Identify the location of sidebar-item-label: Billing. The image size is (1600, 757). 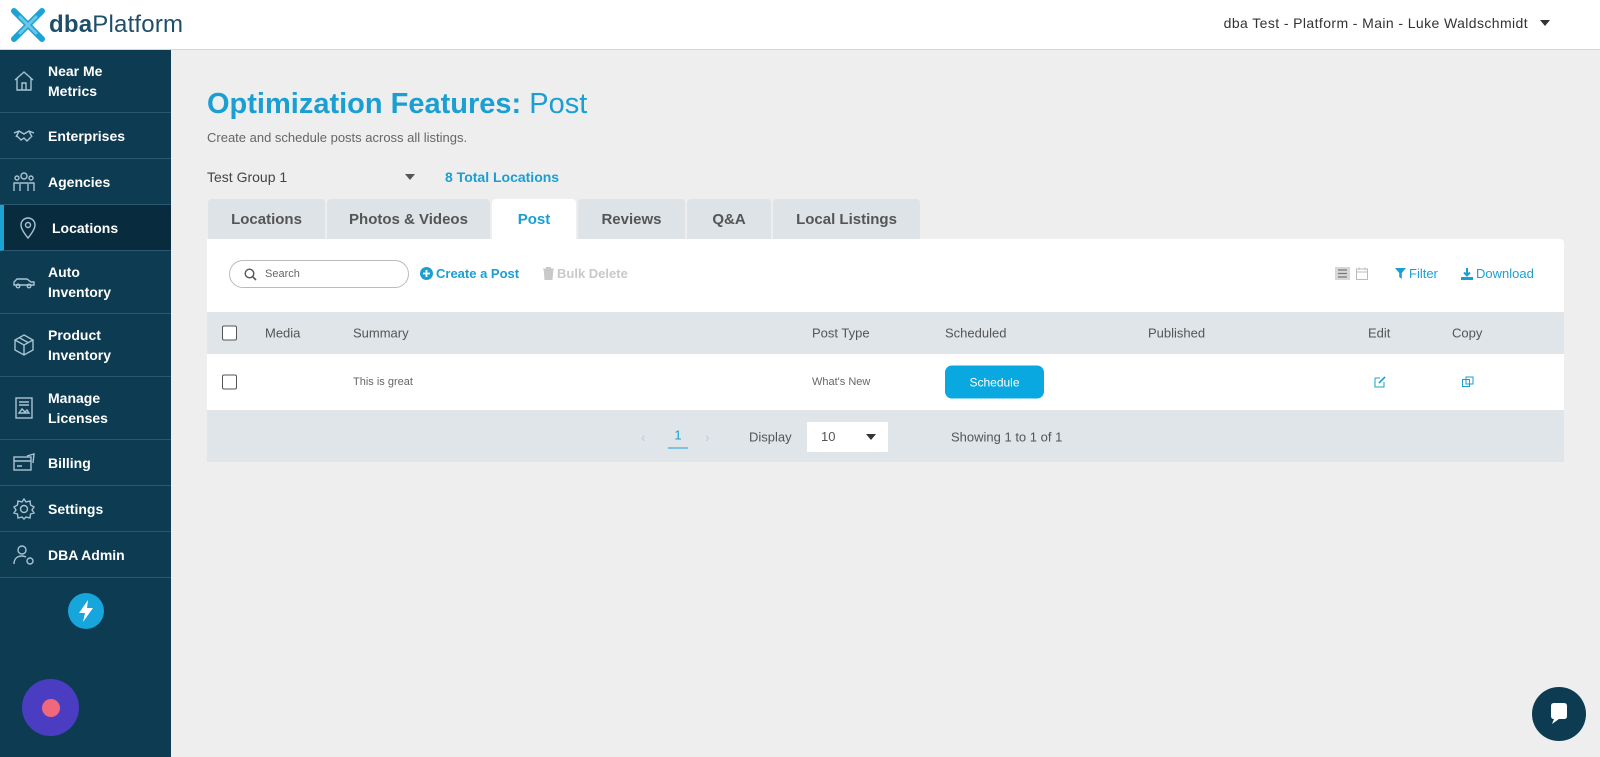
(69, 462).